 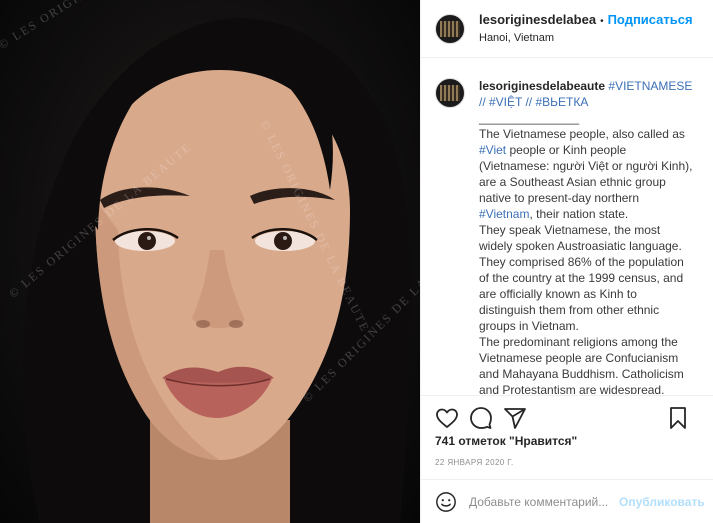 What do you see at coordinates (446, 502) in the screenshot?
I see `smiley-icon` at bounding box center [446, 502].